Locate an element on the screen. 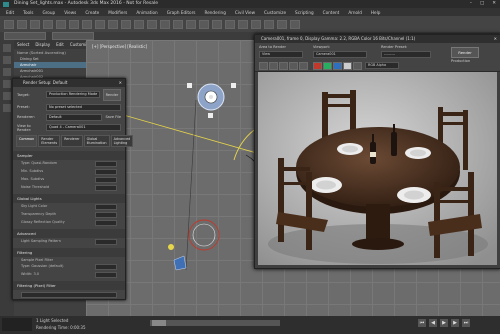  hierarchy-icon is located at coordinates (7, 72).